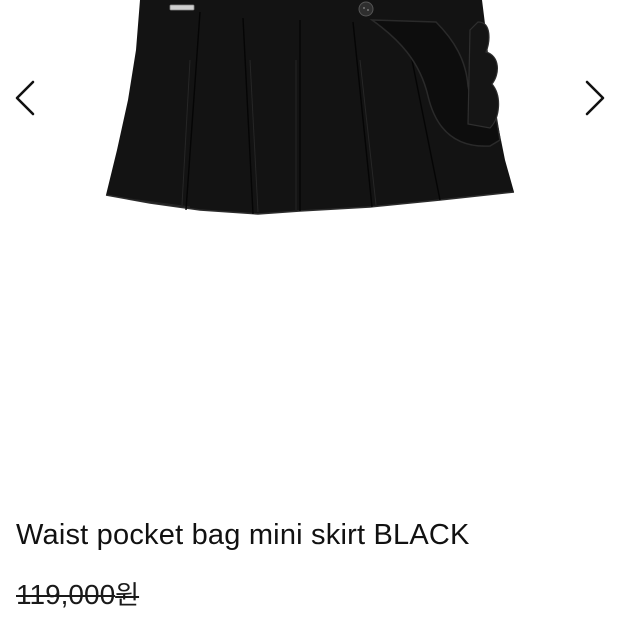  Describe the element at coordinates (66, 594) in the screenshot. I see `price-amount: 119,000` at that location.